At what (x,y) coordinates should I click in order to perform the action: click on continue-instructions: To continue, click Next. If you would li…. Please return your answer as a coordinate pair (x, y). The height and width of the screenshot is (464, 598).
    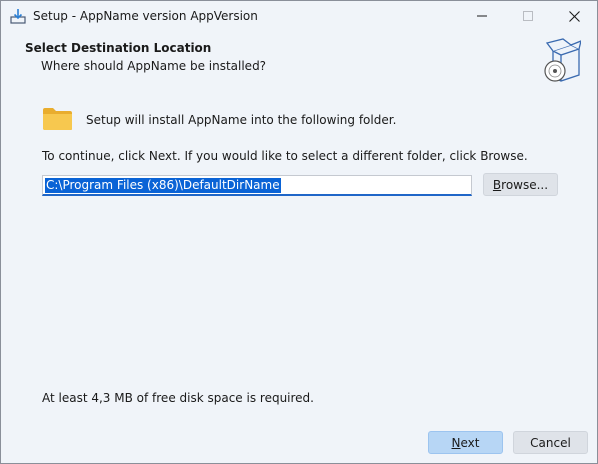
    Looking at the image, I should click on (285, 156).